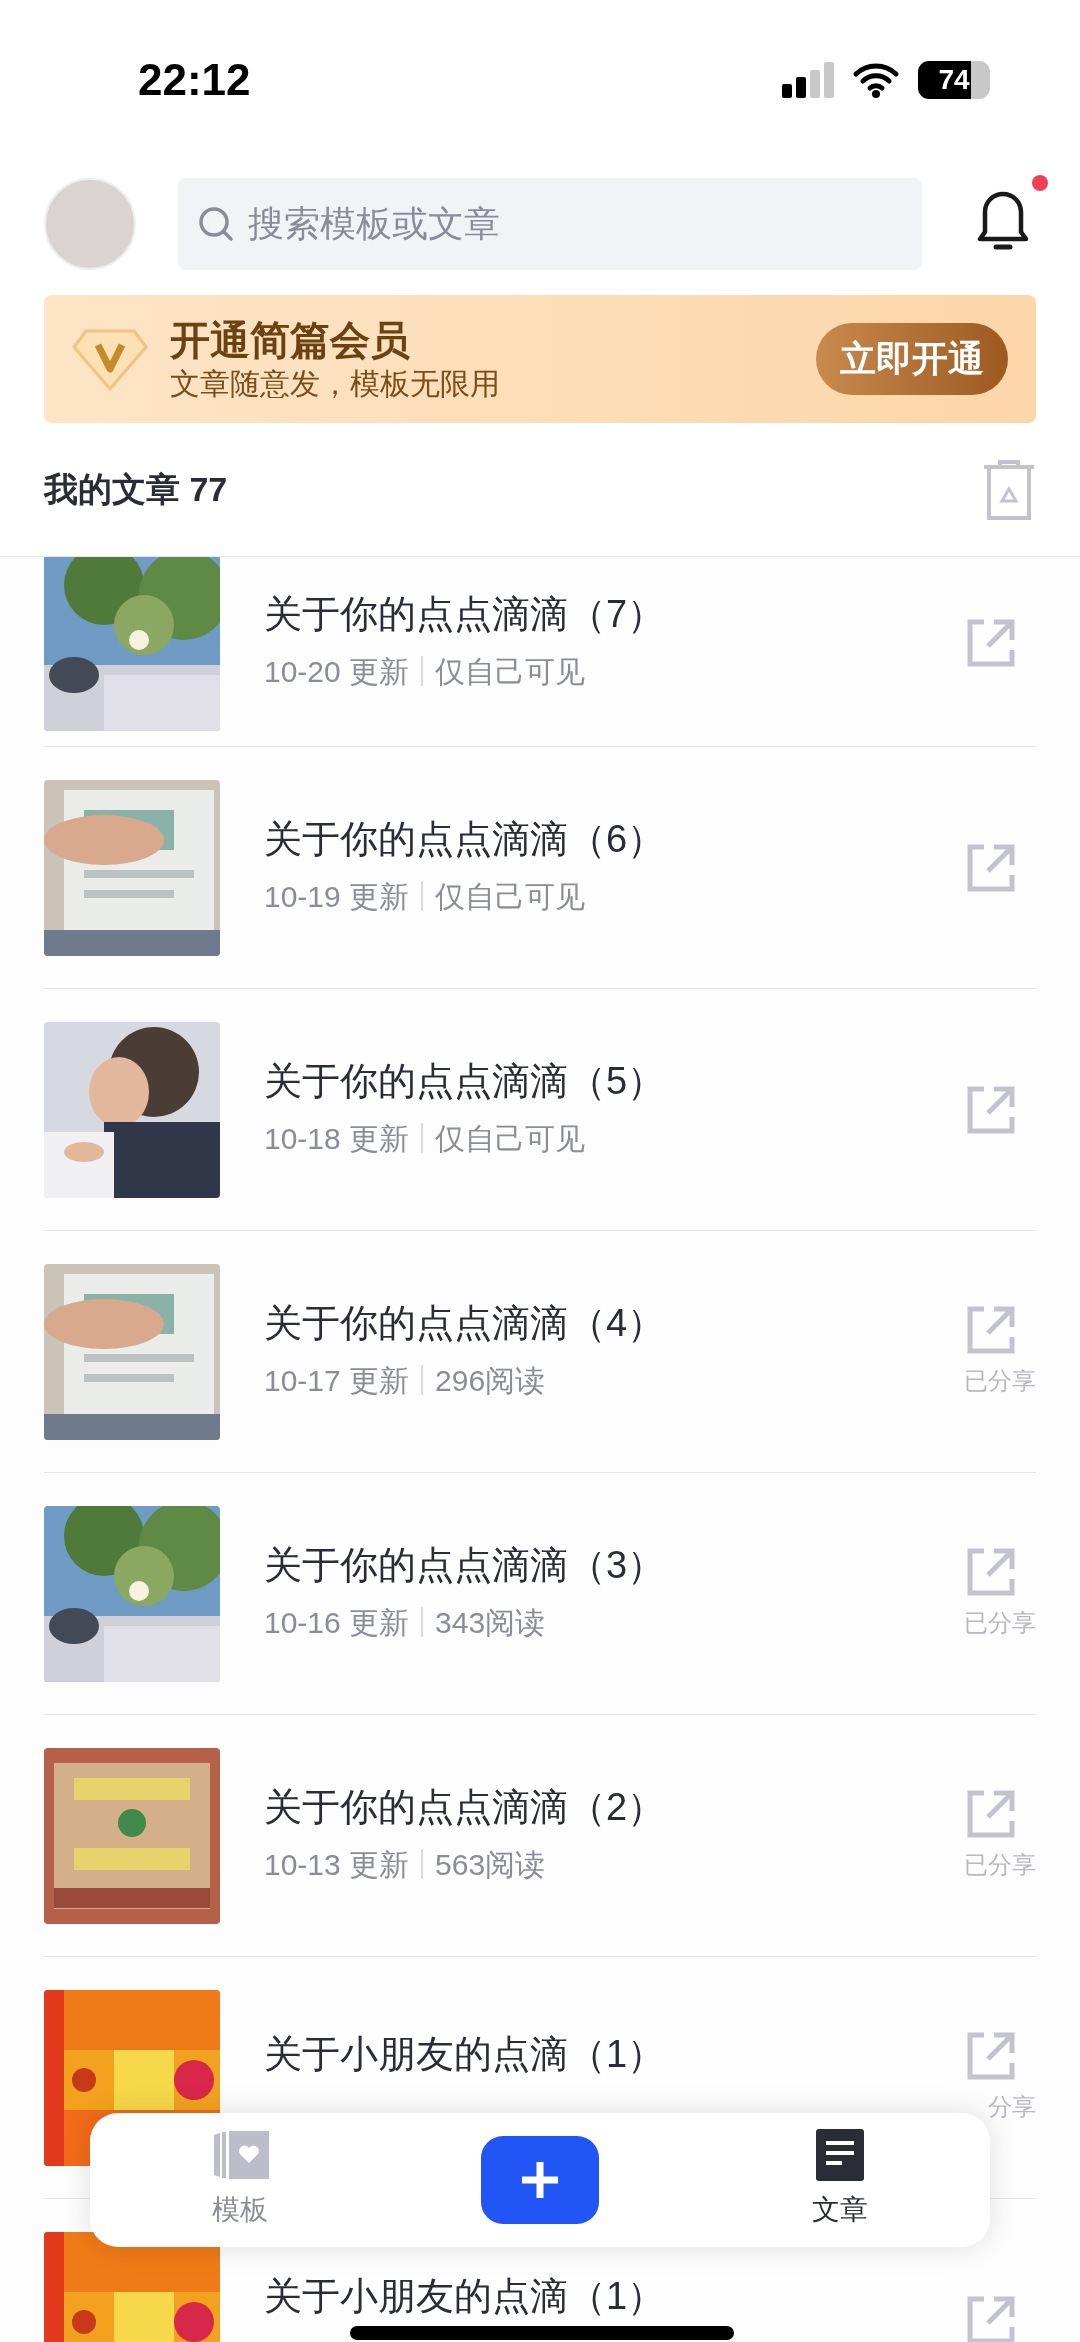 The image size is (1080, 2342). Describe the element at coordinates (490, 1622) in the screenshot. I see `article-info: 343阅读` at that location.